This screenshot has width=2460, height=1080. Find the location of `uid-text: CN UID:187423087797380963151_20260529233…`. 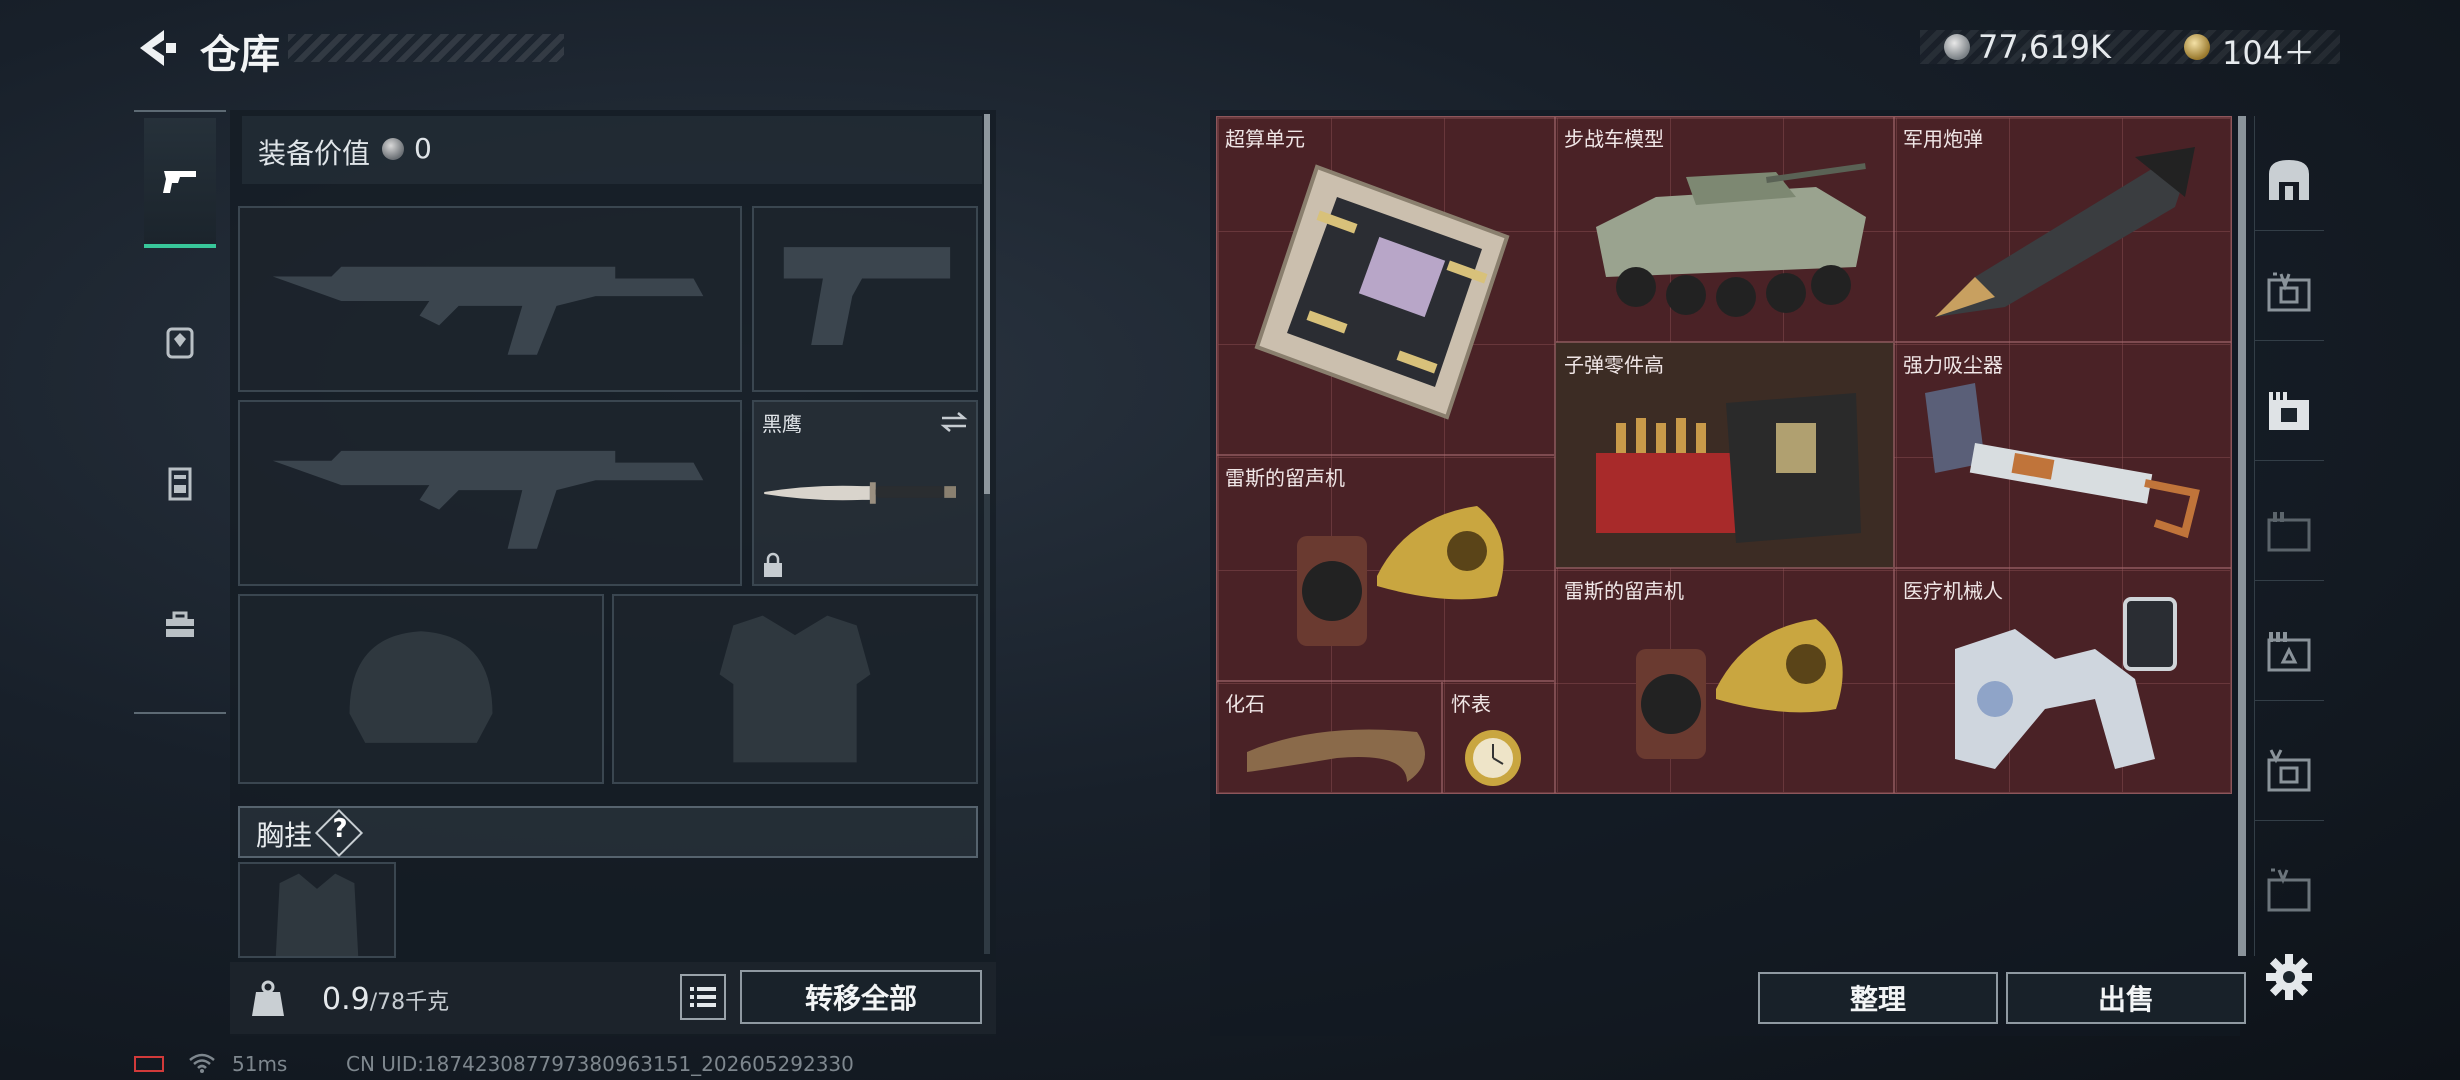

uid-text: CN UID:187423087797380963151_20260529233… is located at coordinates (600, 1064).